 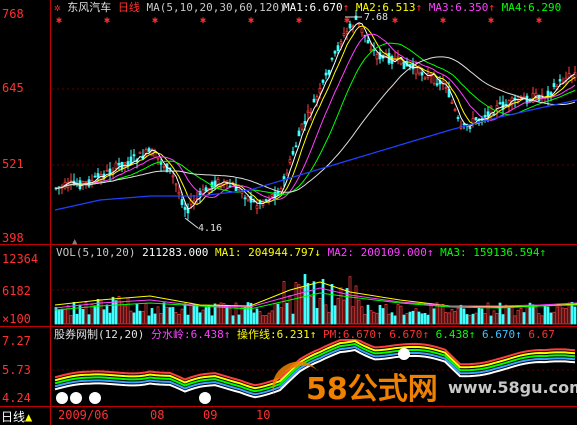 I want to click on ind-v6: 6.670↑, so click(x=501, y=334).